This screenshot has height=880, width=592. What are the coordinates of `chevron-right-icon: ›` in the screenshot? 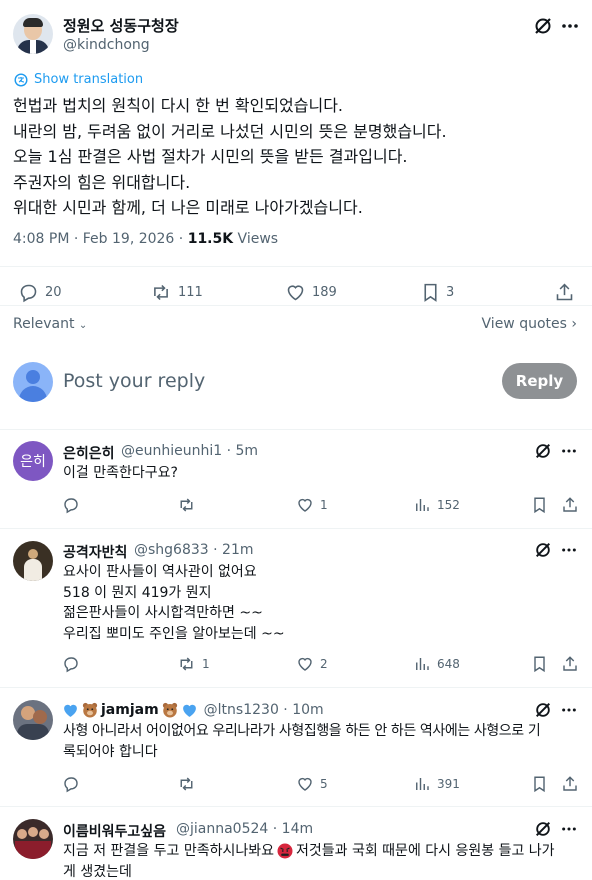 It's located at (574, 324).